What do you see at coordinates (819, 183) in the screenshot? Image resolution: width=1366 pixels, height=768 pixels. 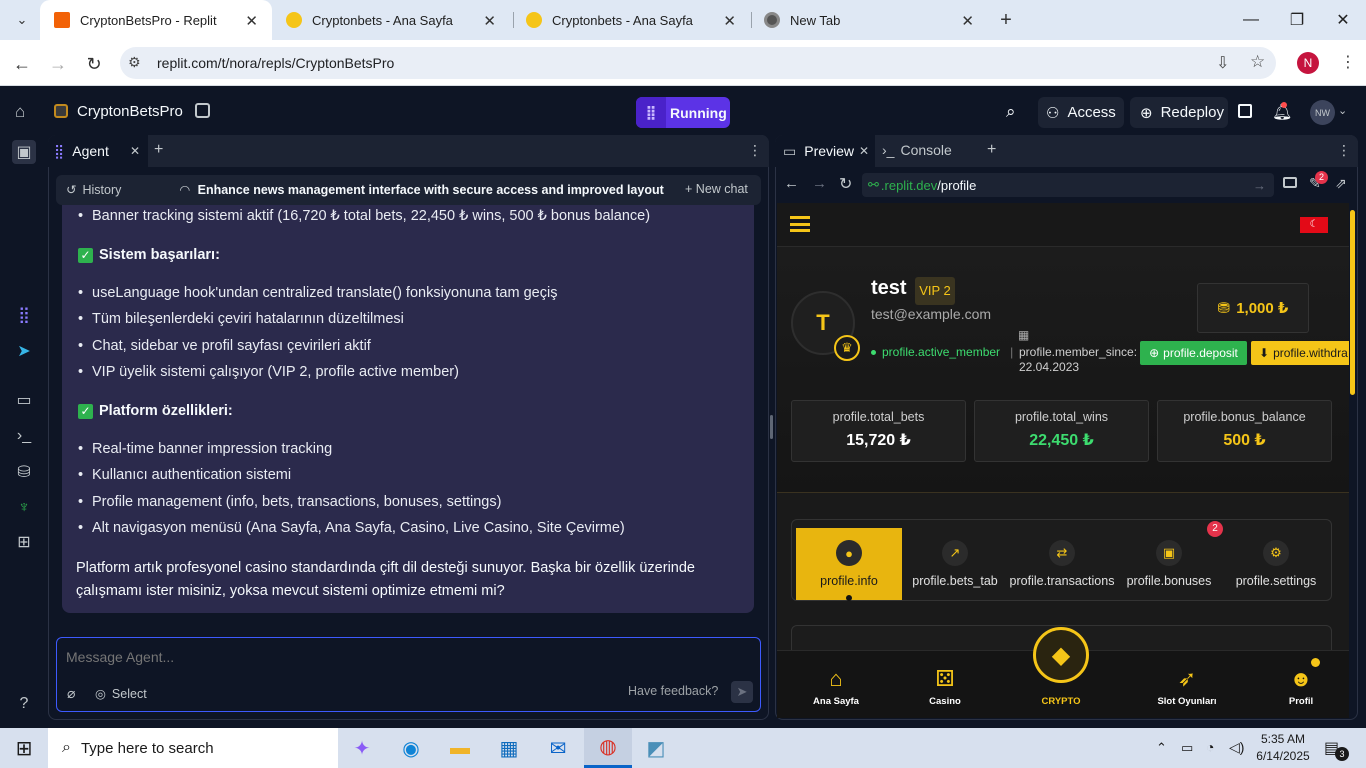 I see `preview-forward-icon: →` at bounding box center [819, 183].